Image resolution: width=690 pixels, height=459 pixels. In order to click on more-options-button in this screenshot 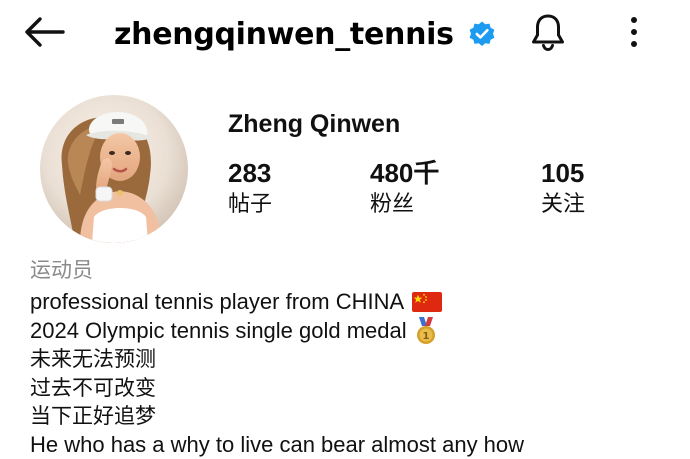, I will do `click(634, 34)`.